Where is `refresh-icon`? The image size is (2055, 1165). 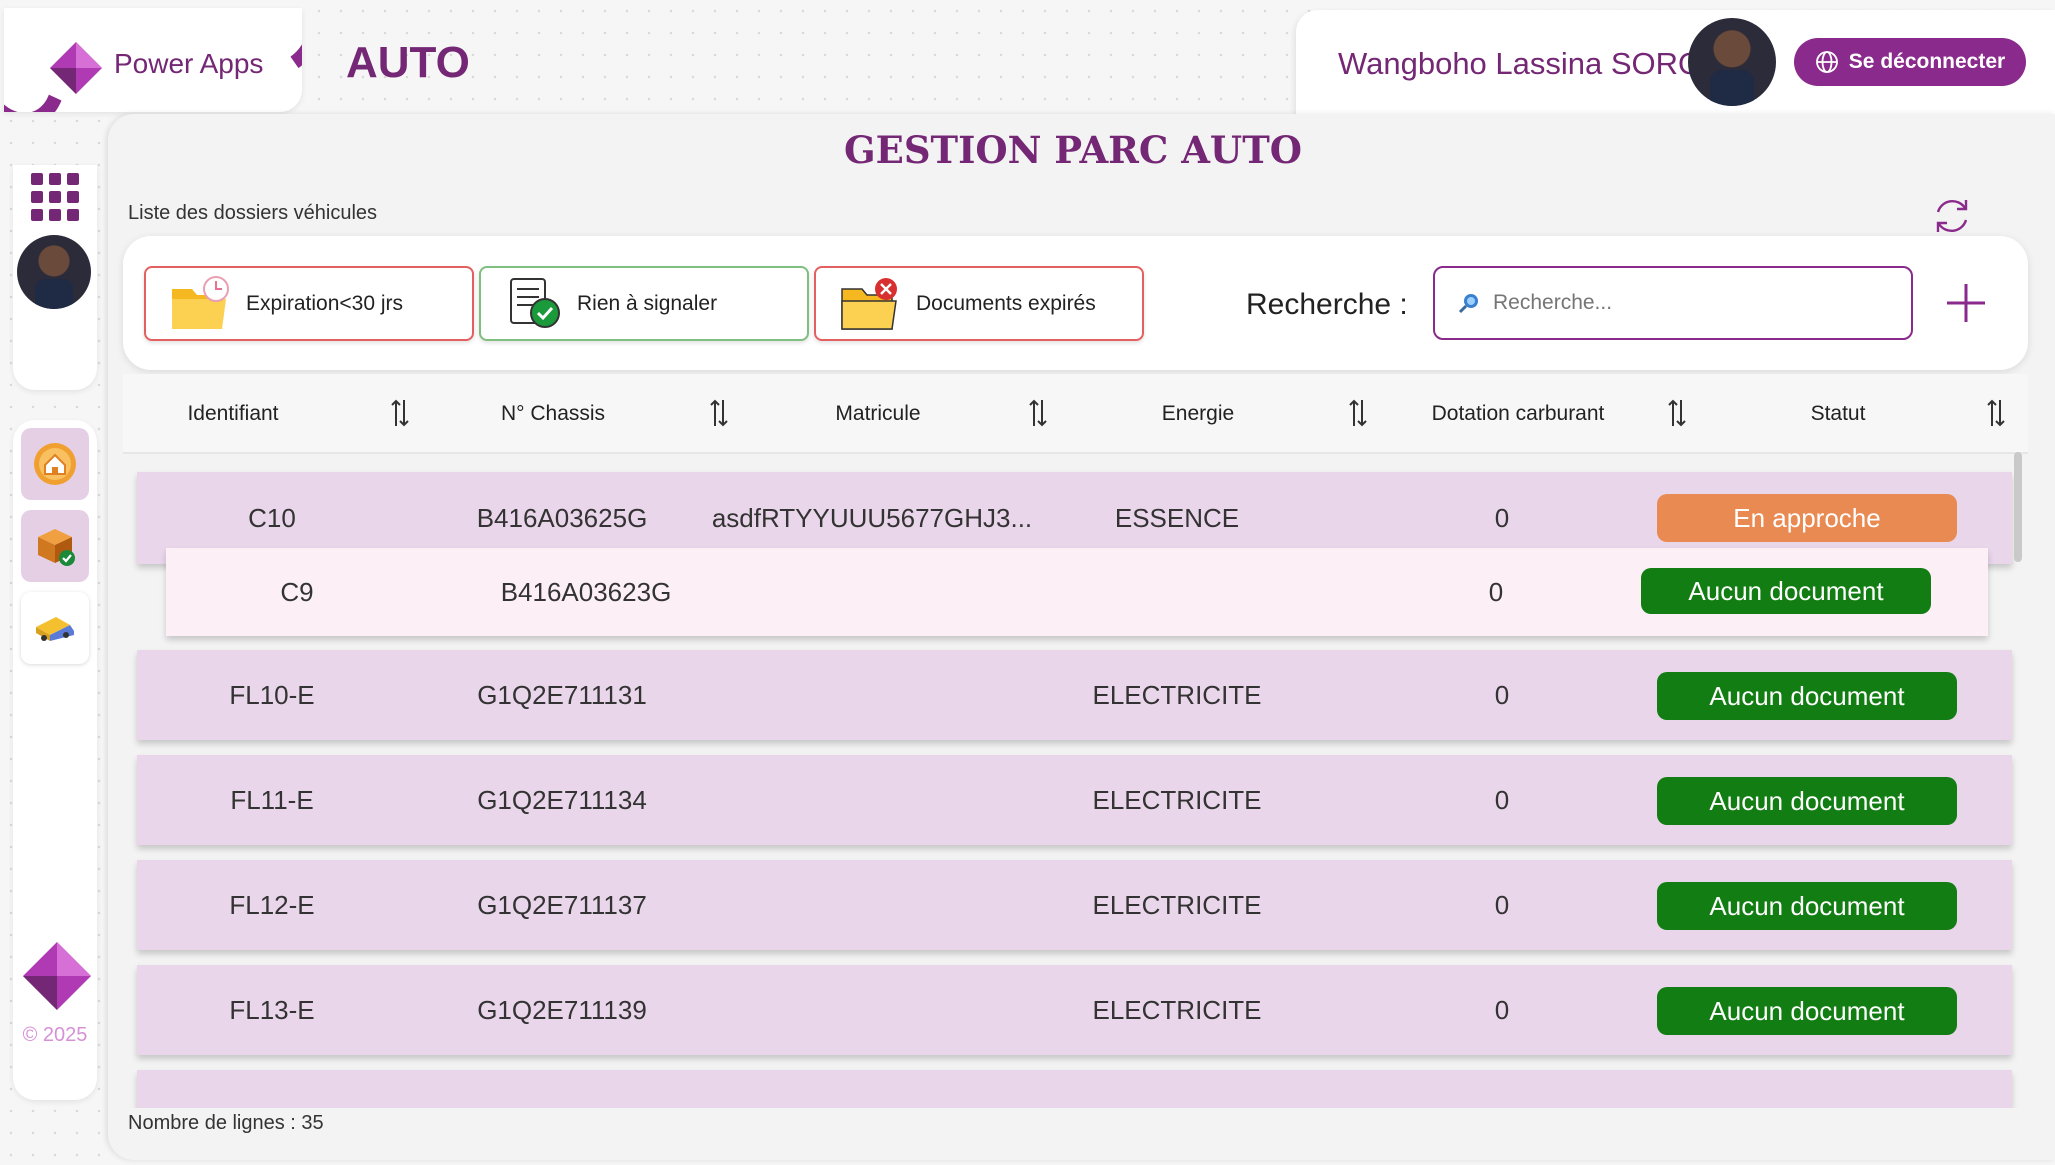 refresh-icon is located at coordinates (1952, 216).